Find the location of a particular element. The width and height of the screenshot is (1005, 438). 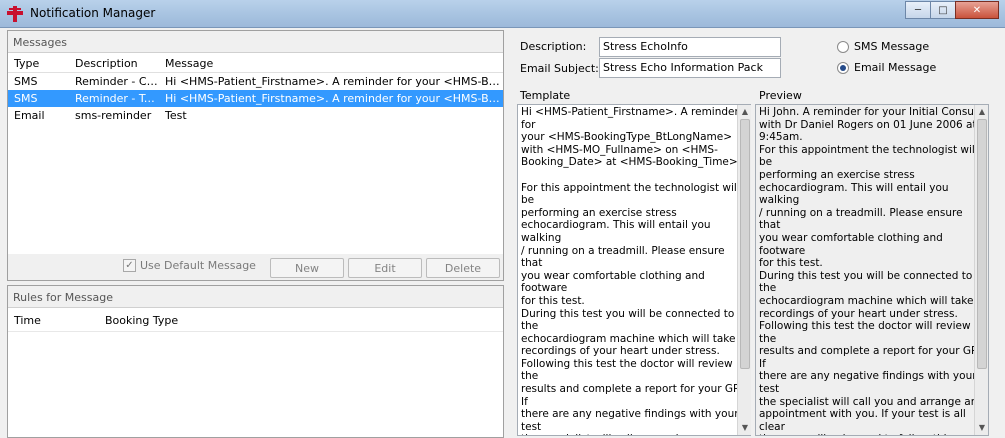

message-row: Email sms-reminder Test is located at coordinates (255, 115).